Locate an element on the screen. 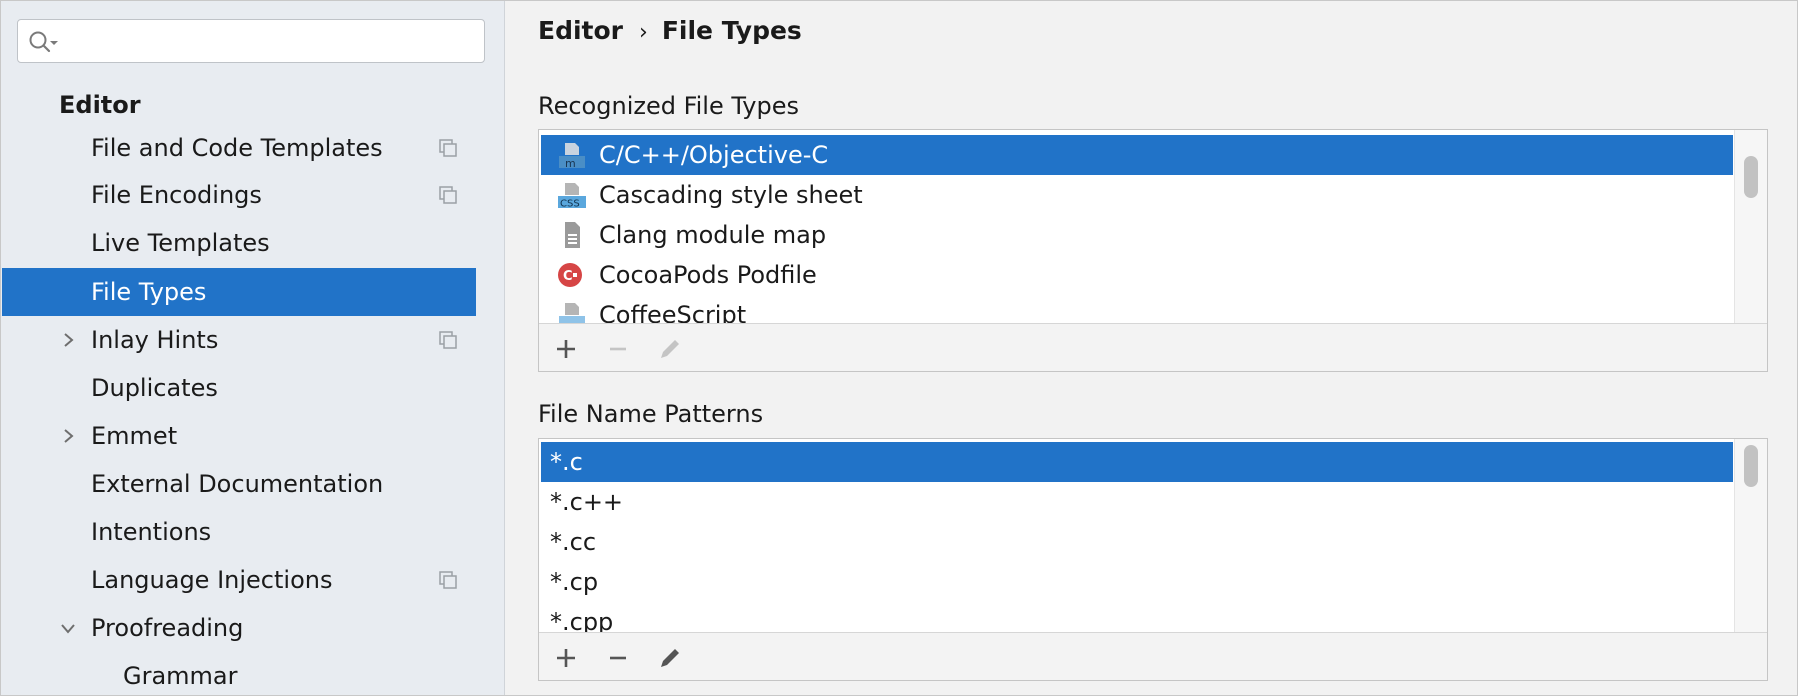  breadcrumb: Editor › File Types is located at coordinates (670, 32).